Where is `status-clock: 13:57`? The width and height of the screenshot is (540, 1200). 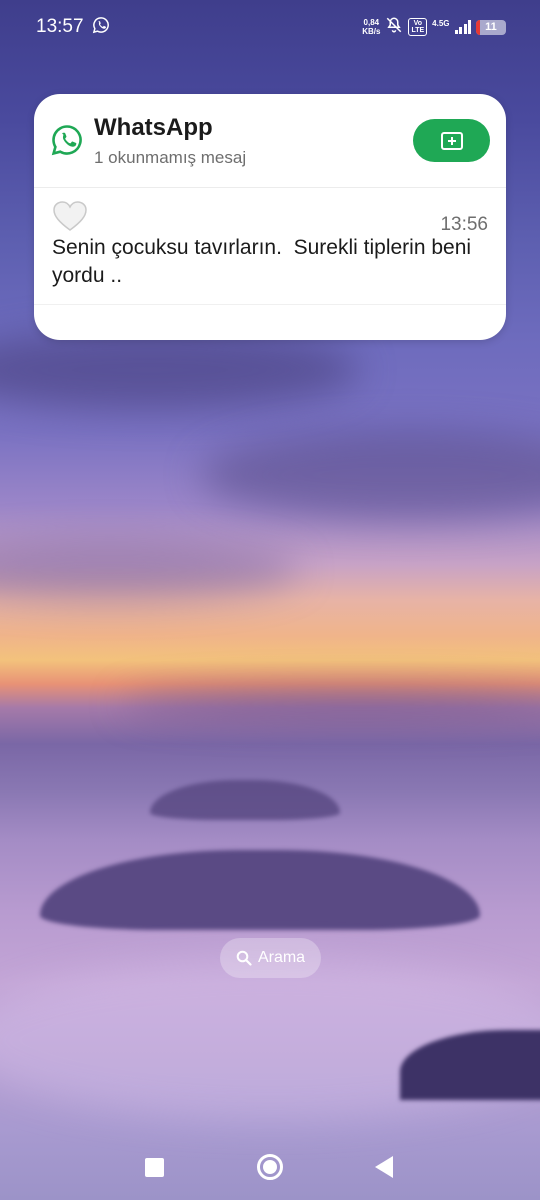
status-clock: 13:57 is located at coordinates (60, 26).